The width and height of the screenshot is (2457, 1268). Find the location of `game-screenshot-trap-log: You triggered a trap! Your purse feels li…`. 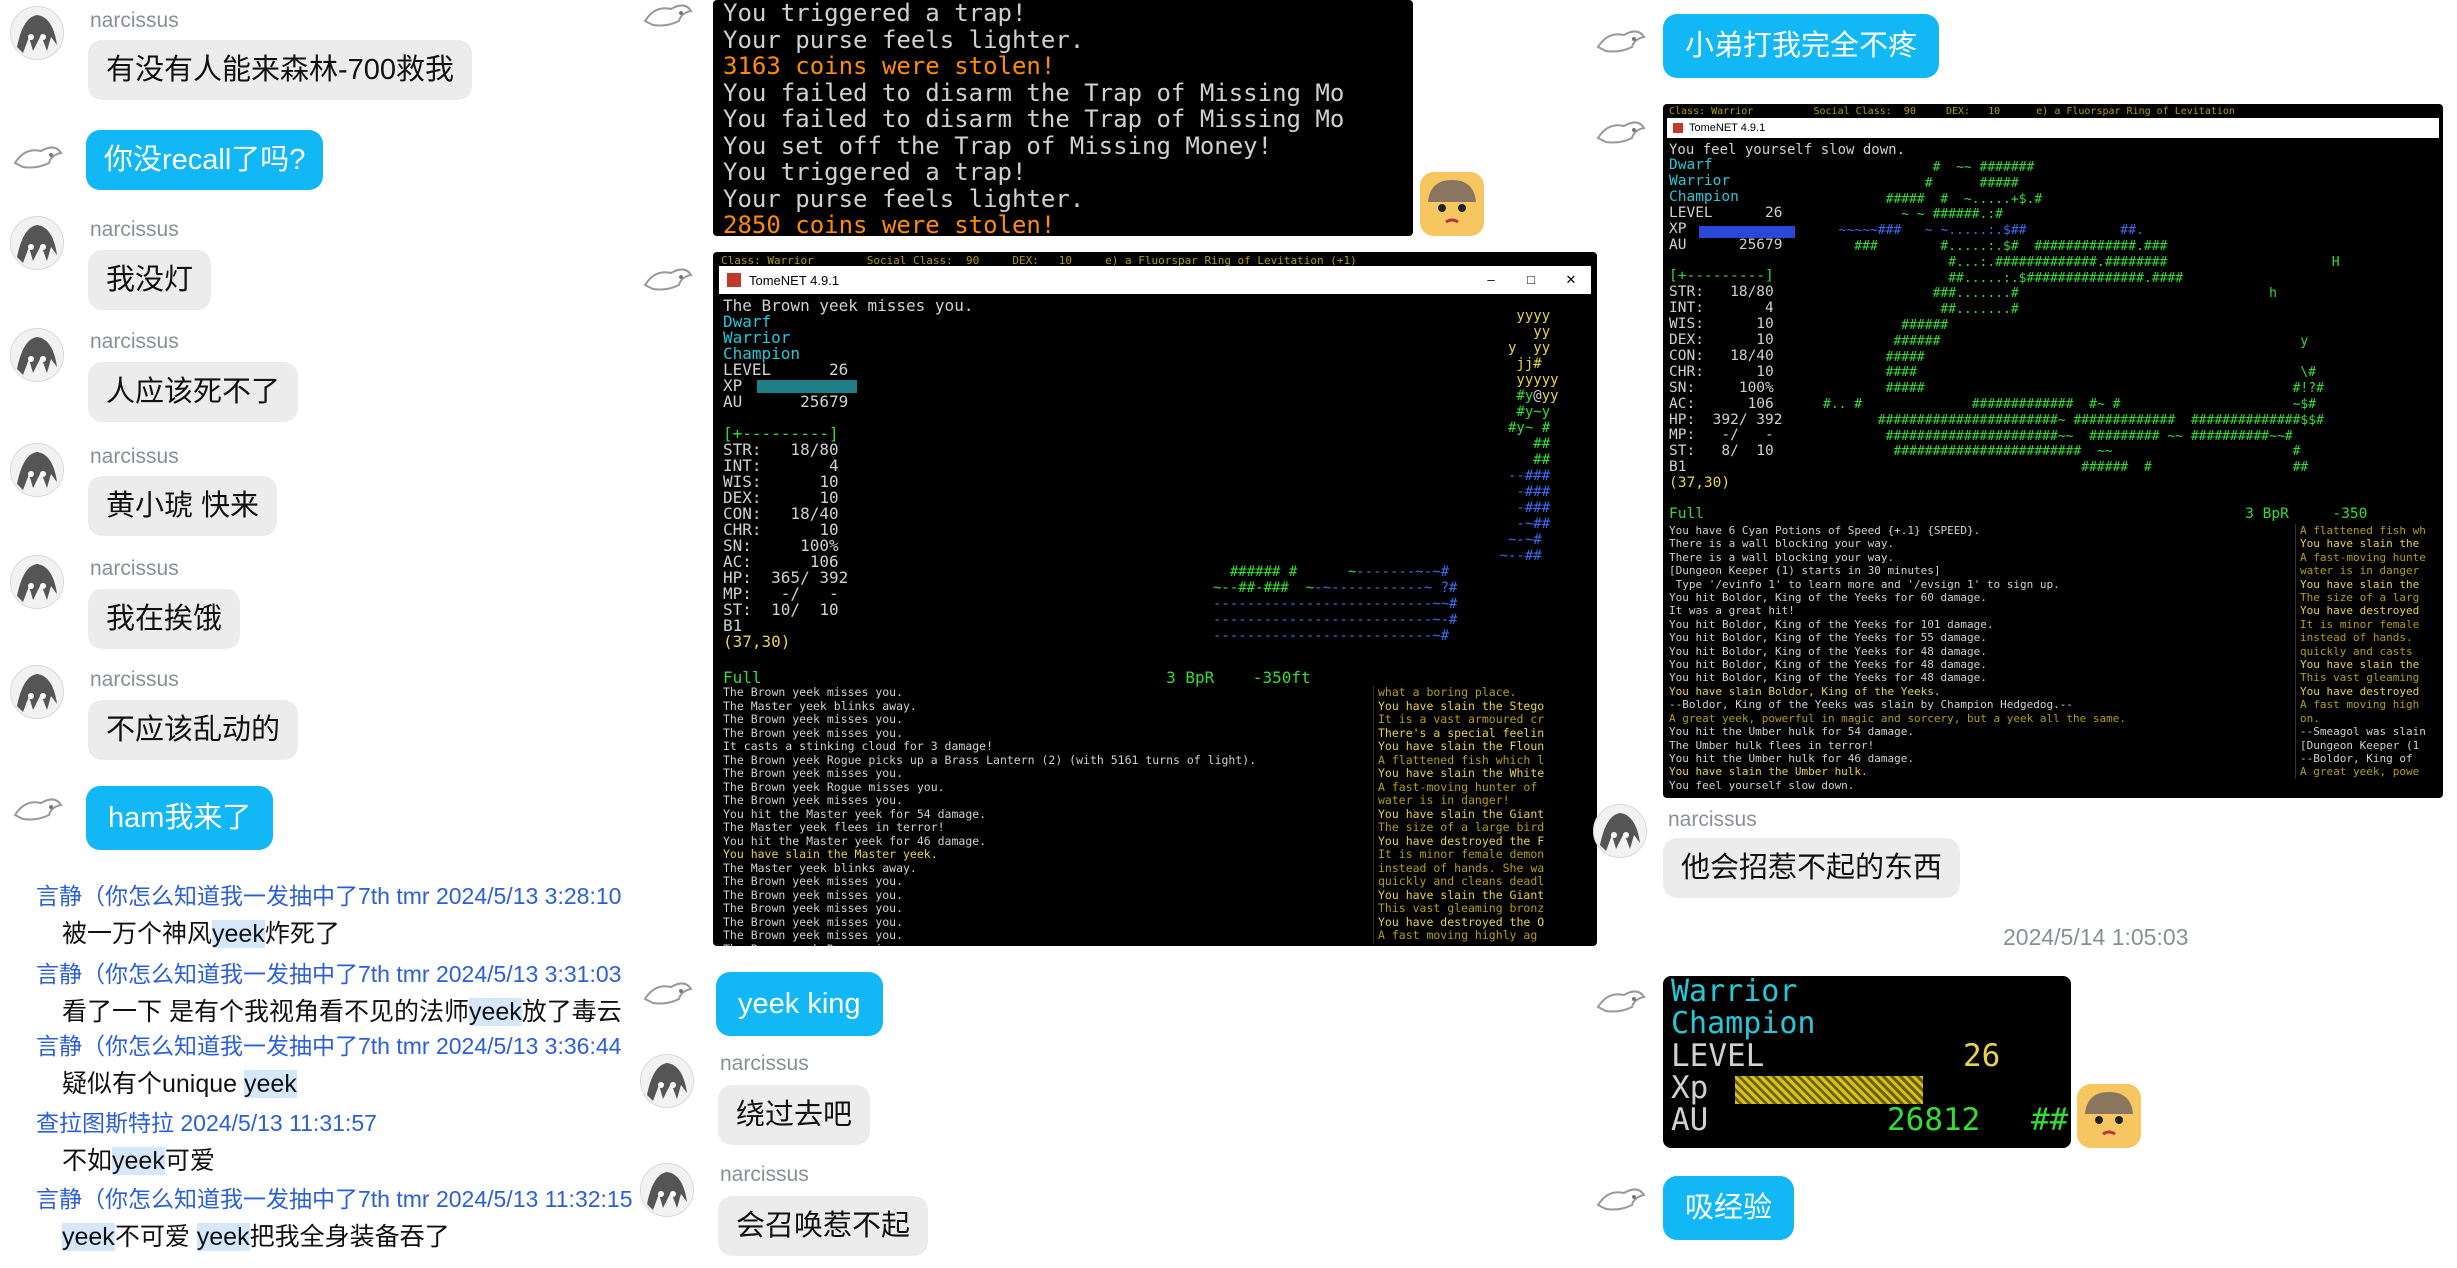

game-screenshot-trap-log: You triggered a trap! Your purse feels li… is located at coordinates (1063, 118).